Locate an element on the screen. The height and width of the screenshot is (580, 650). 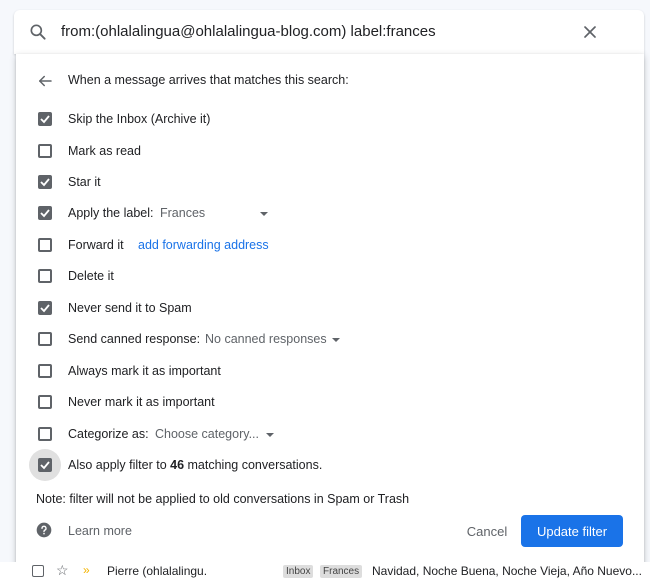
star-it-checkbox is located at coordinates (45, 182).